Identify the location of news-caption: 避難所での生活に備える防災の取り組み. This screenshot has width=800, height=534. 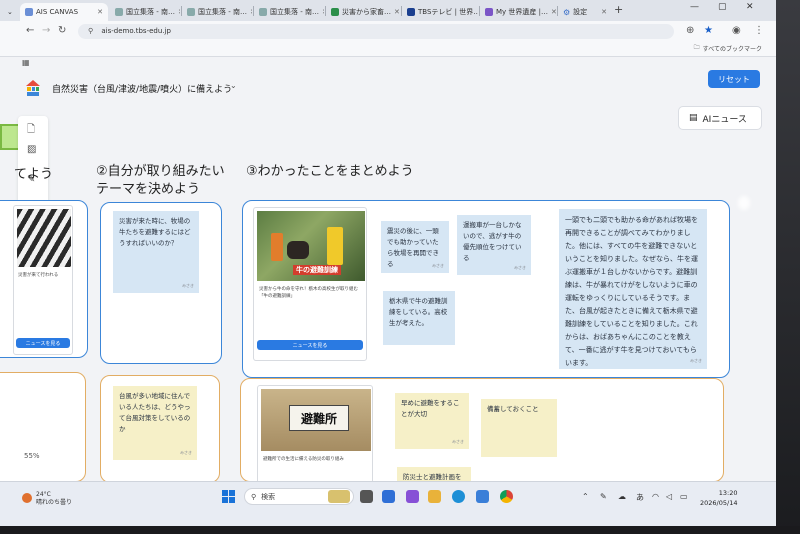
(303, 459).